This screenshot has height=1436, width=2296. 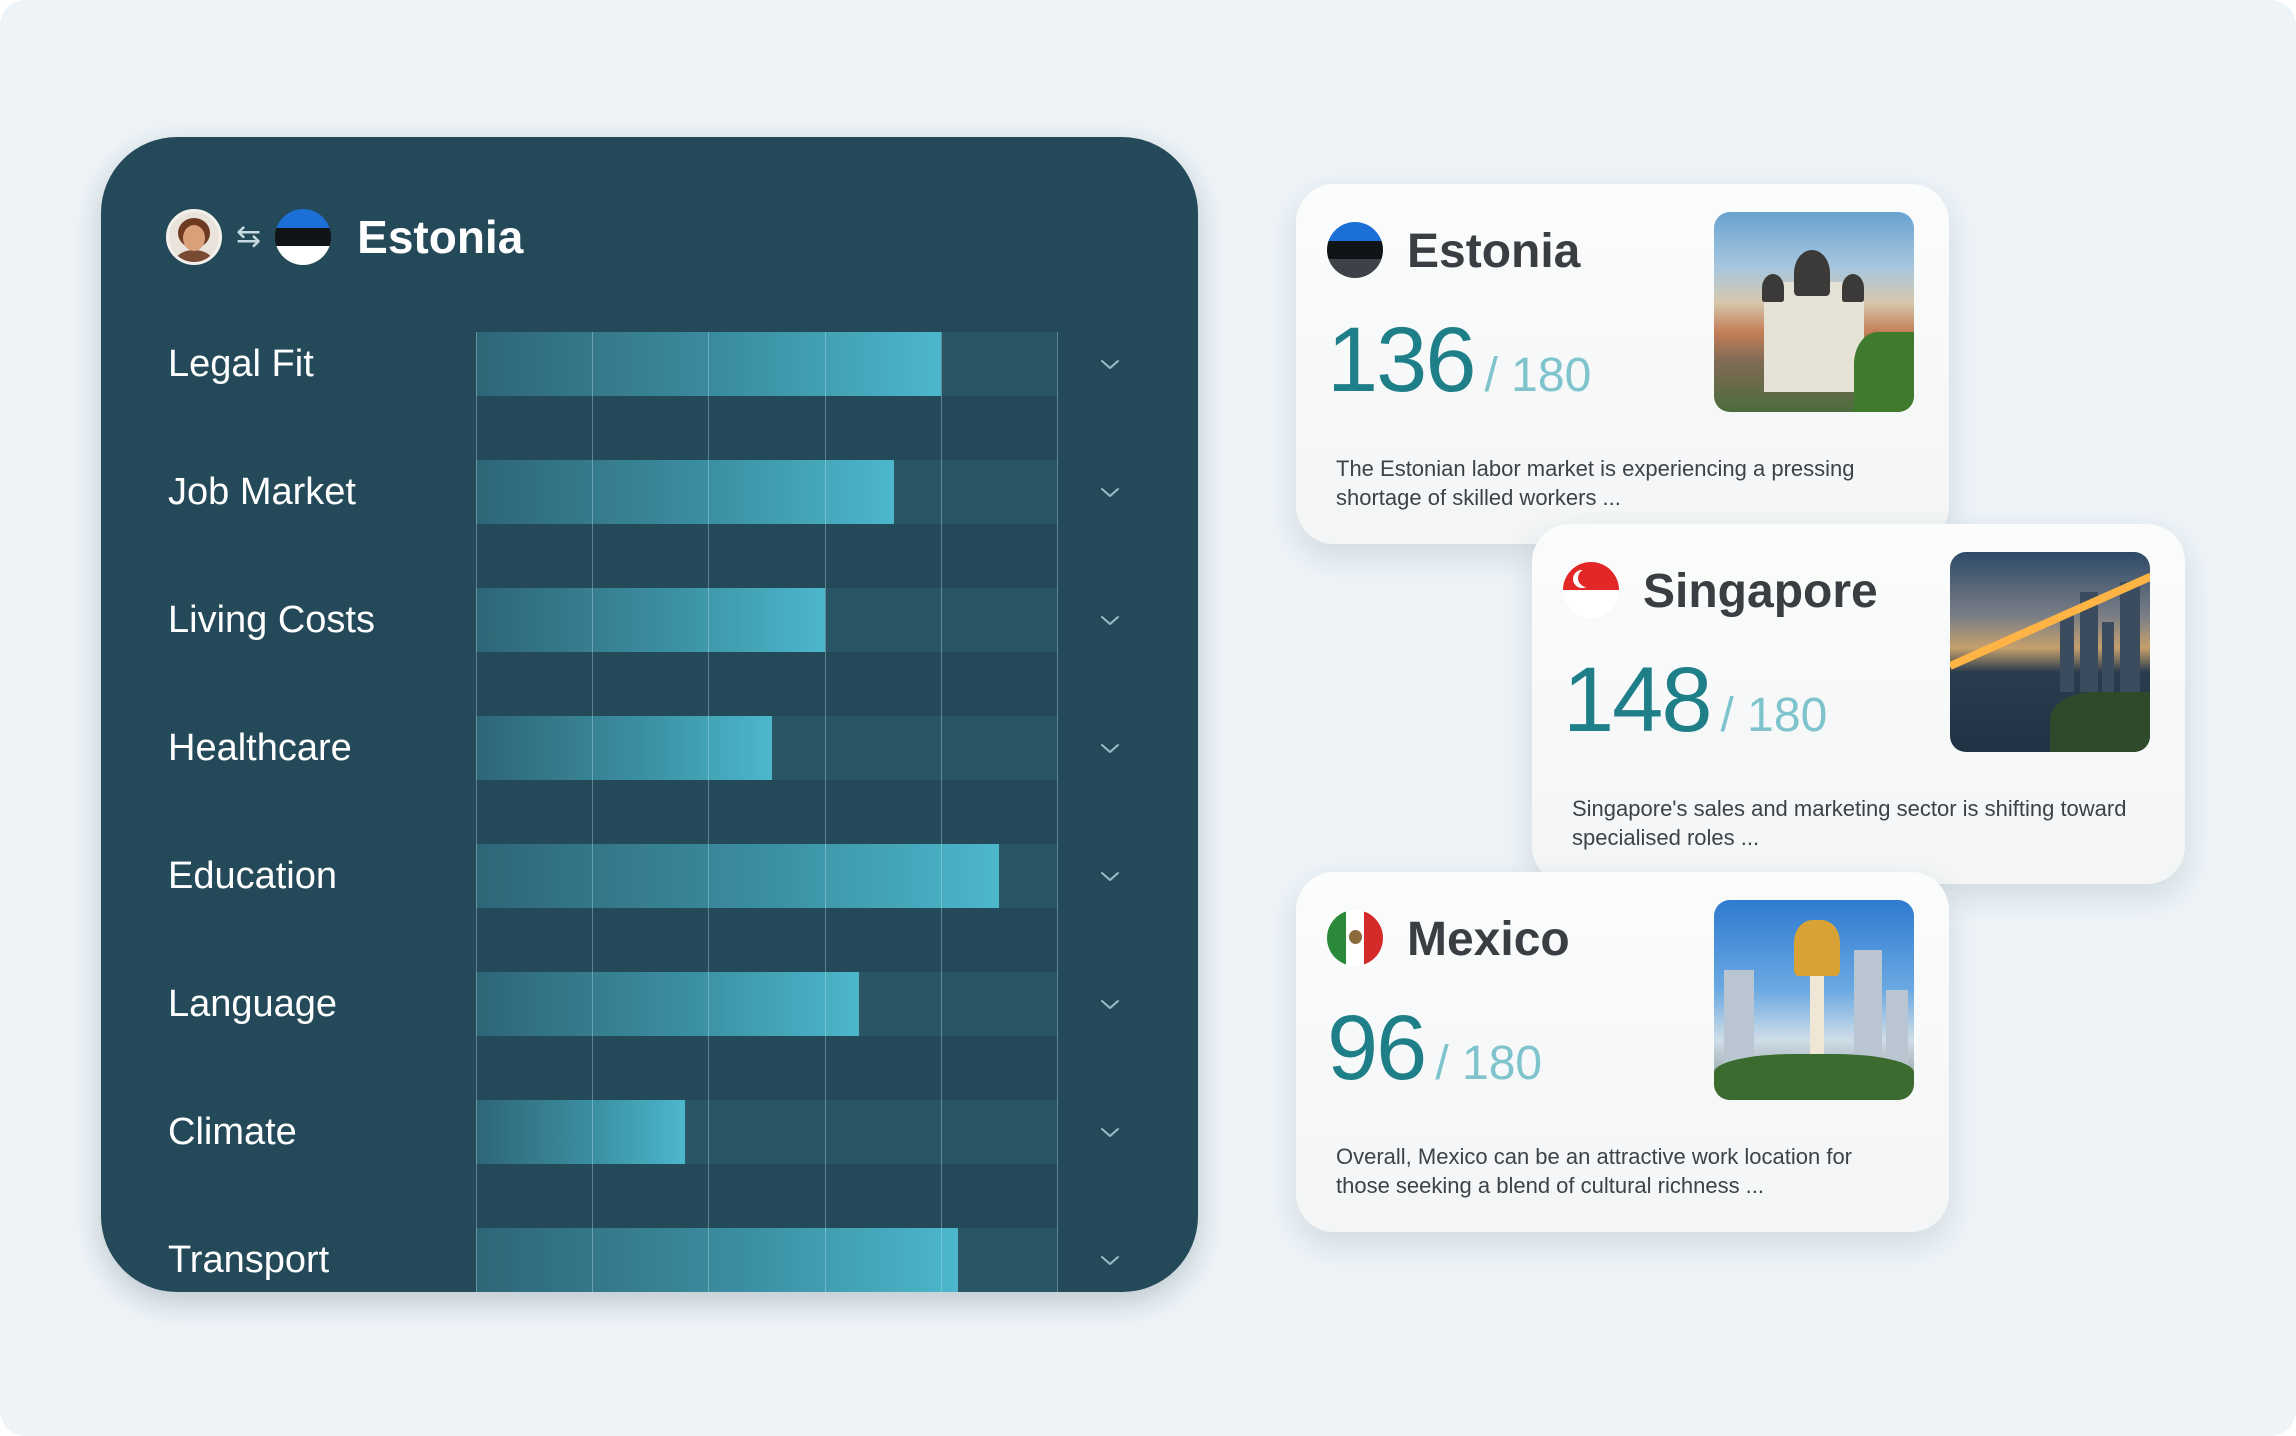 I want to click on criterion-bar-fill-education, so click(x=737, y=876).